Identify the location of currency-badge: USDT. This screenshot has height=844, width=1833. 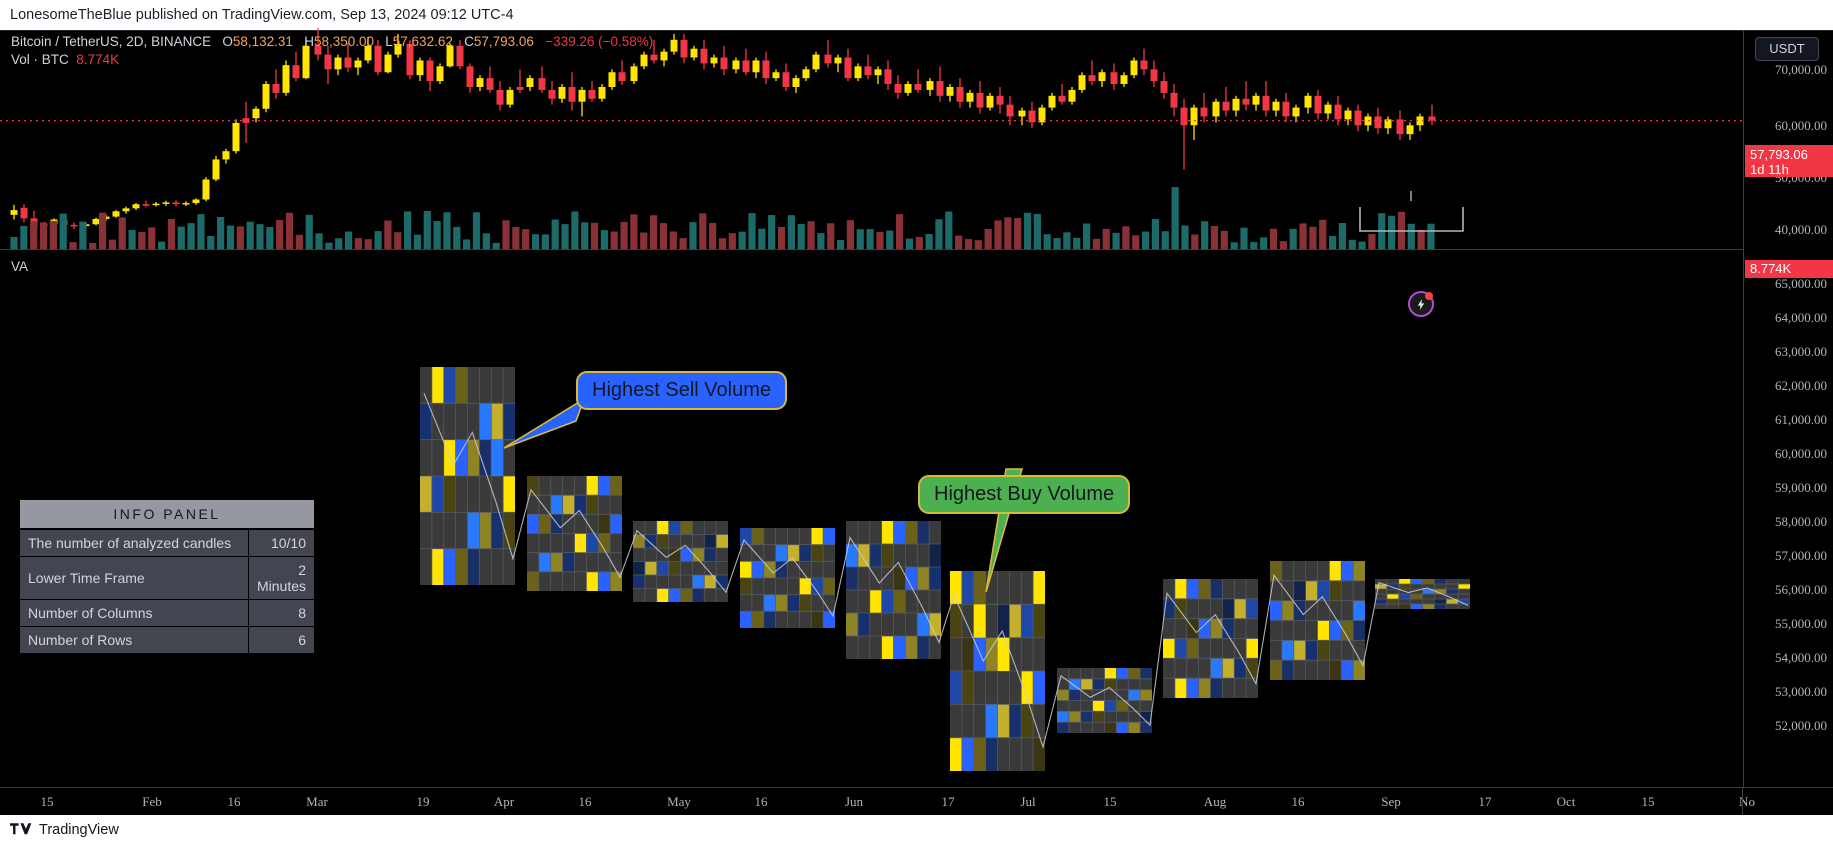
(1787, 49).